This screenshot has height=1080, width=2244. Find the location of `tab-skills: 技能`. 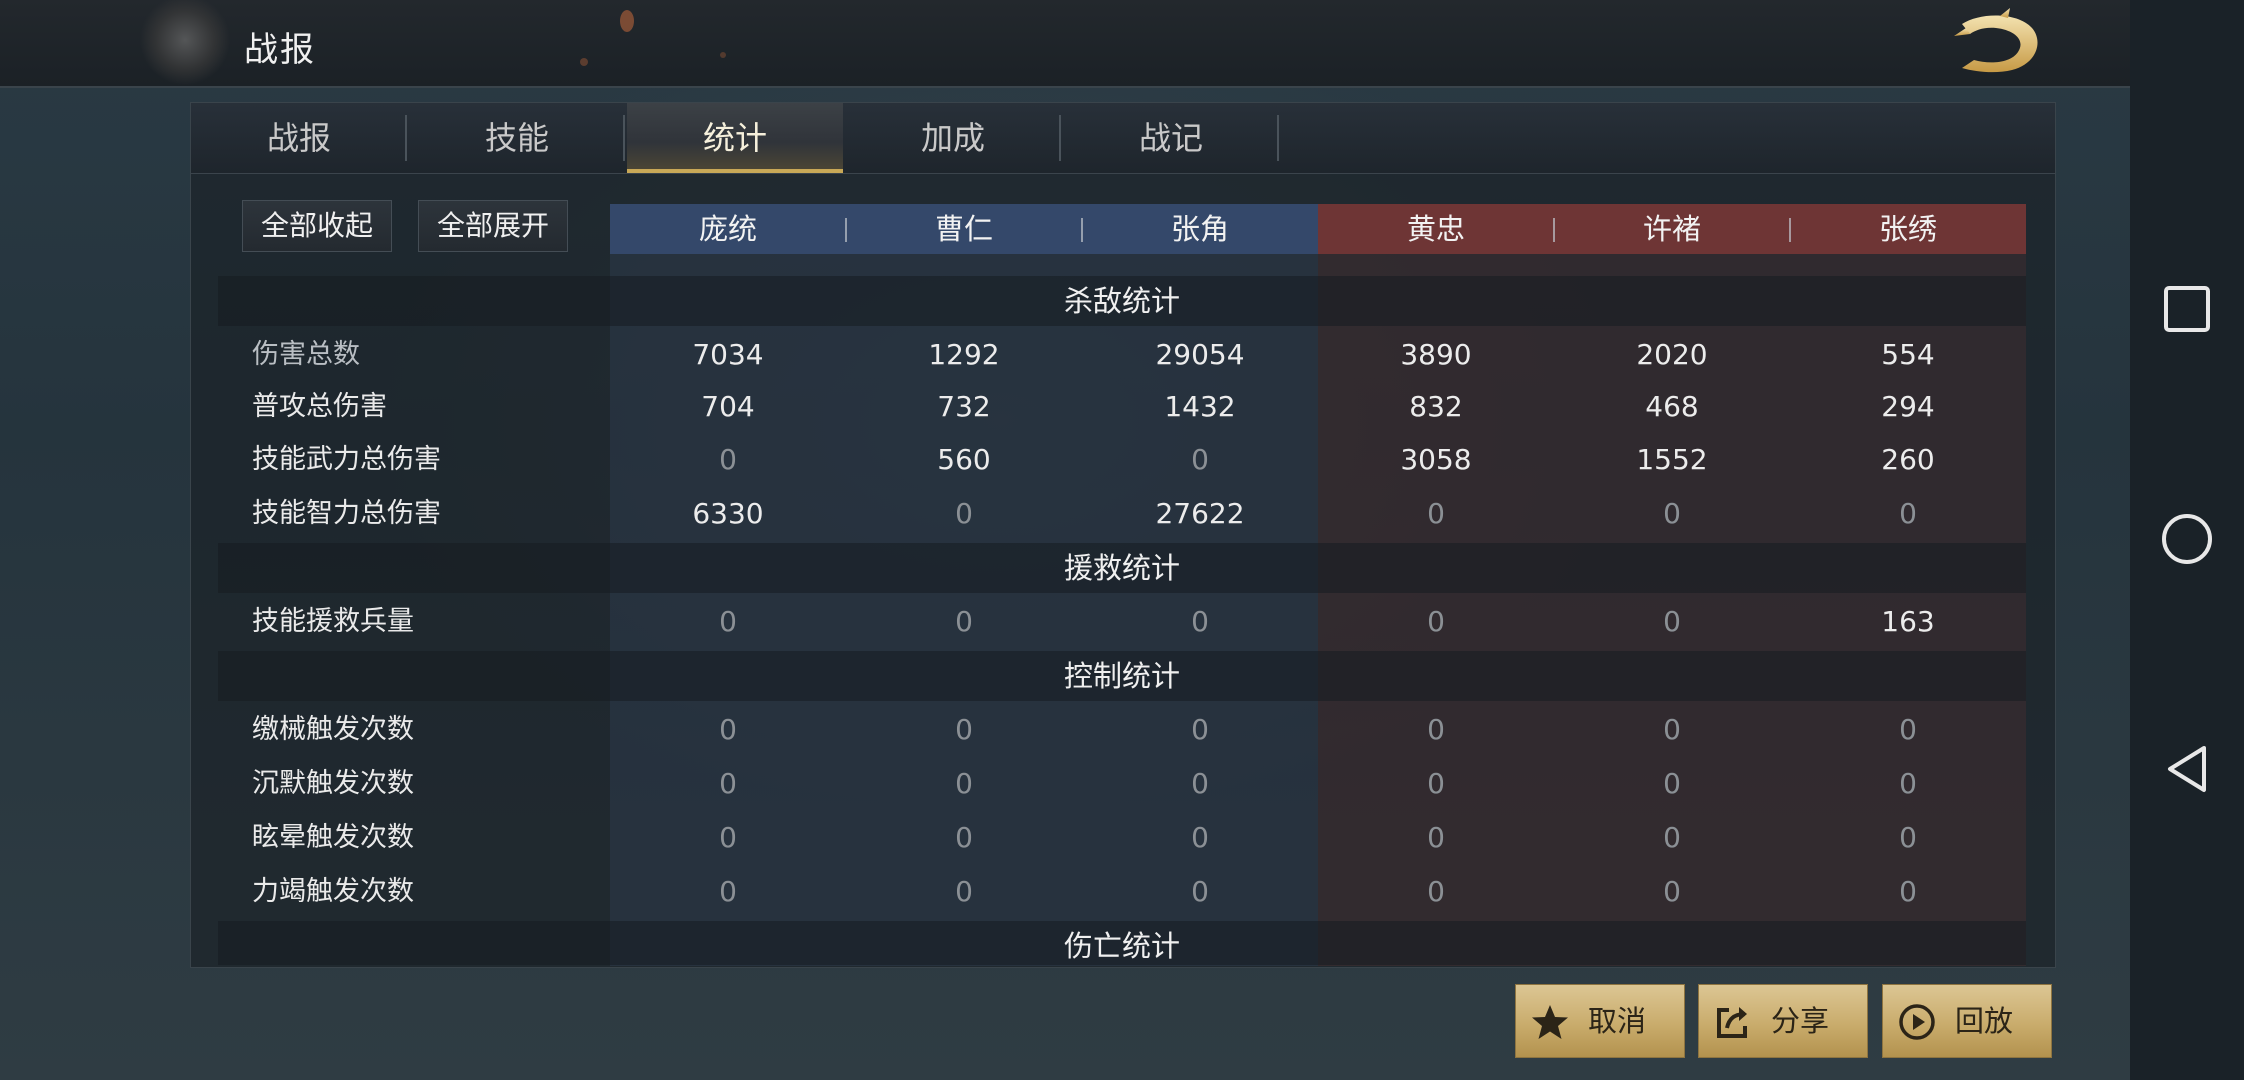

tab-skills: 技能 is located at coordinates (517, 138).